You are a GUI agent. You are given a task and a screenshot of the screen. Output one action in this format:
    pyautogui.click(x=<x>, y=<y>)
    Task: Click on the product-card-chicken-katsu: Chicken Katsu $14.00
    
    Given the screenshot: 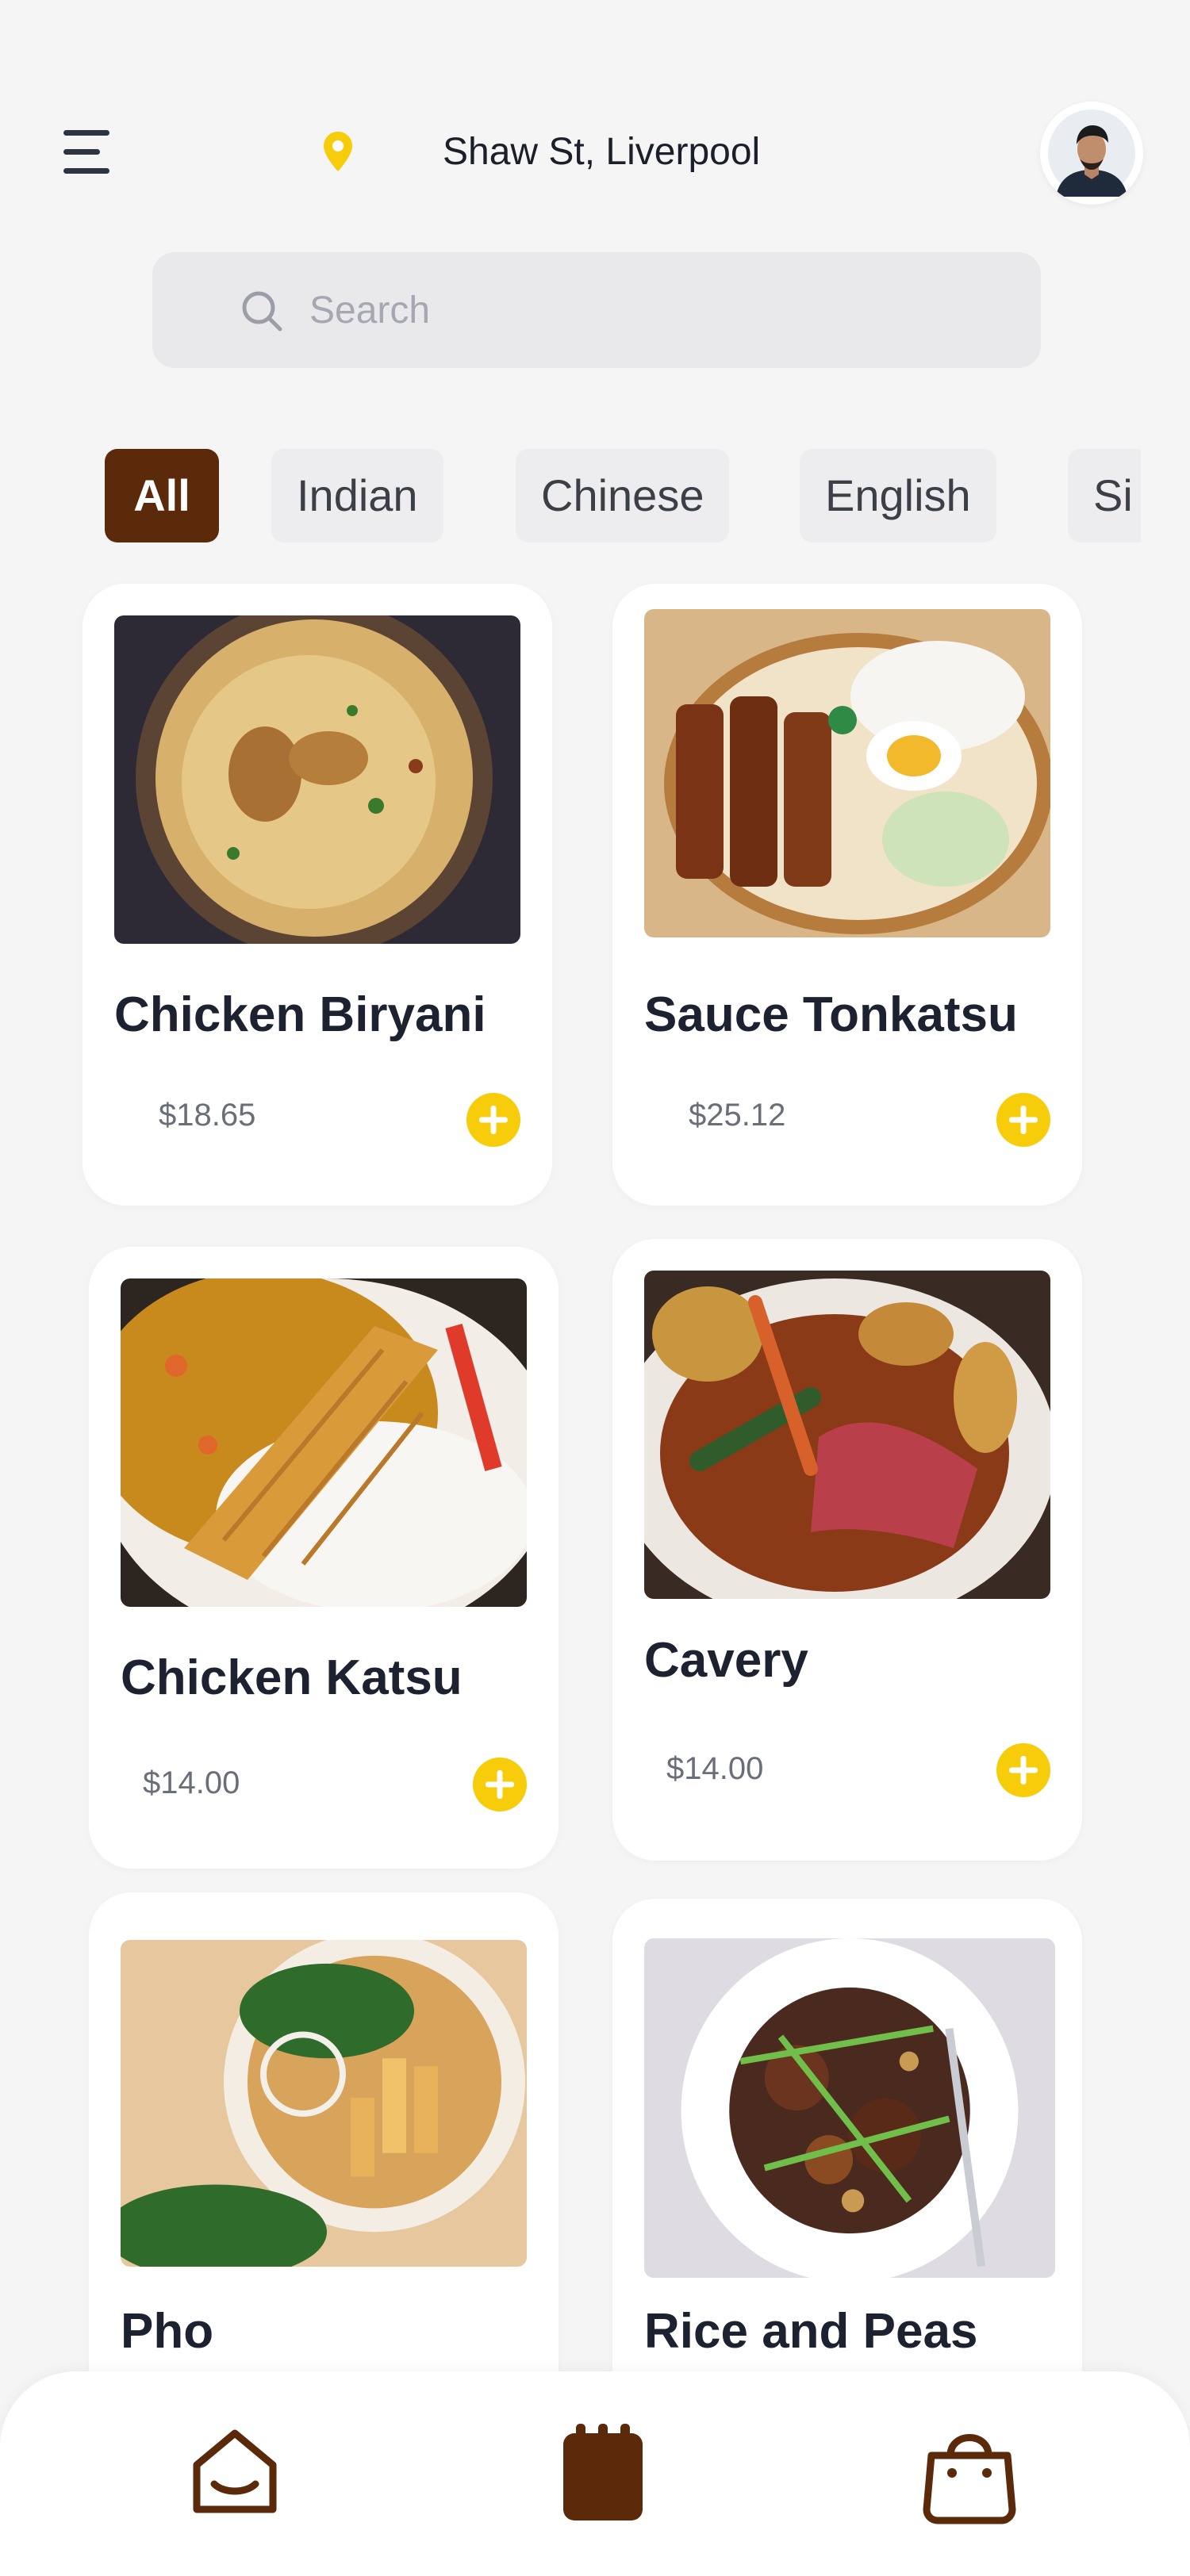 What is the action you would take?
    pyautogui.click(x=324, y=1558)
    